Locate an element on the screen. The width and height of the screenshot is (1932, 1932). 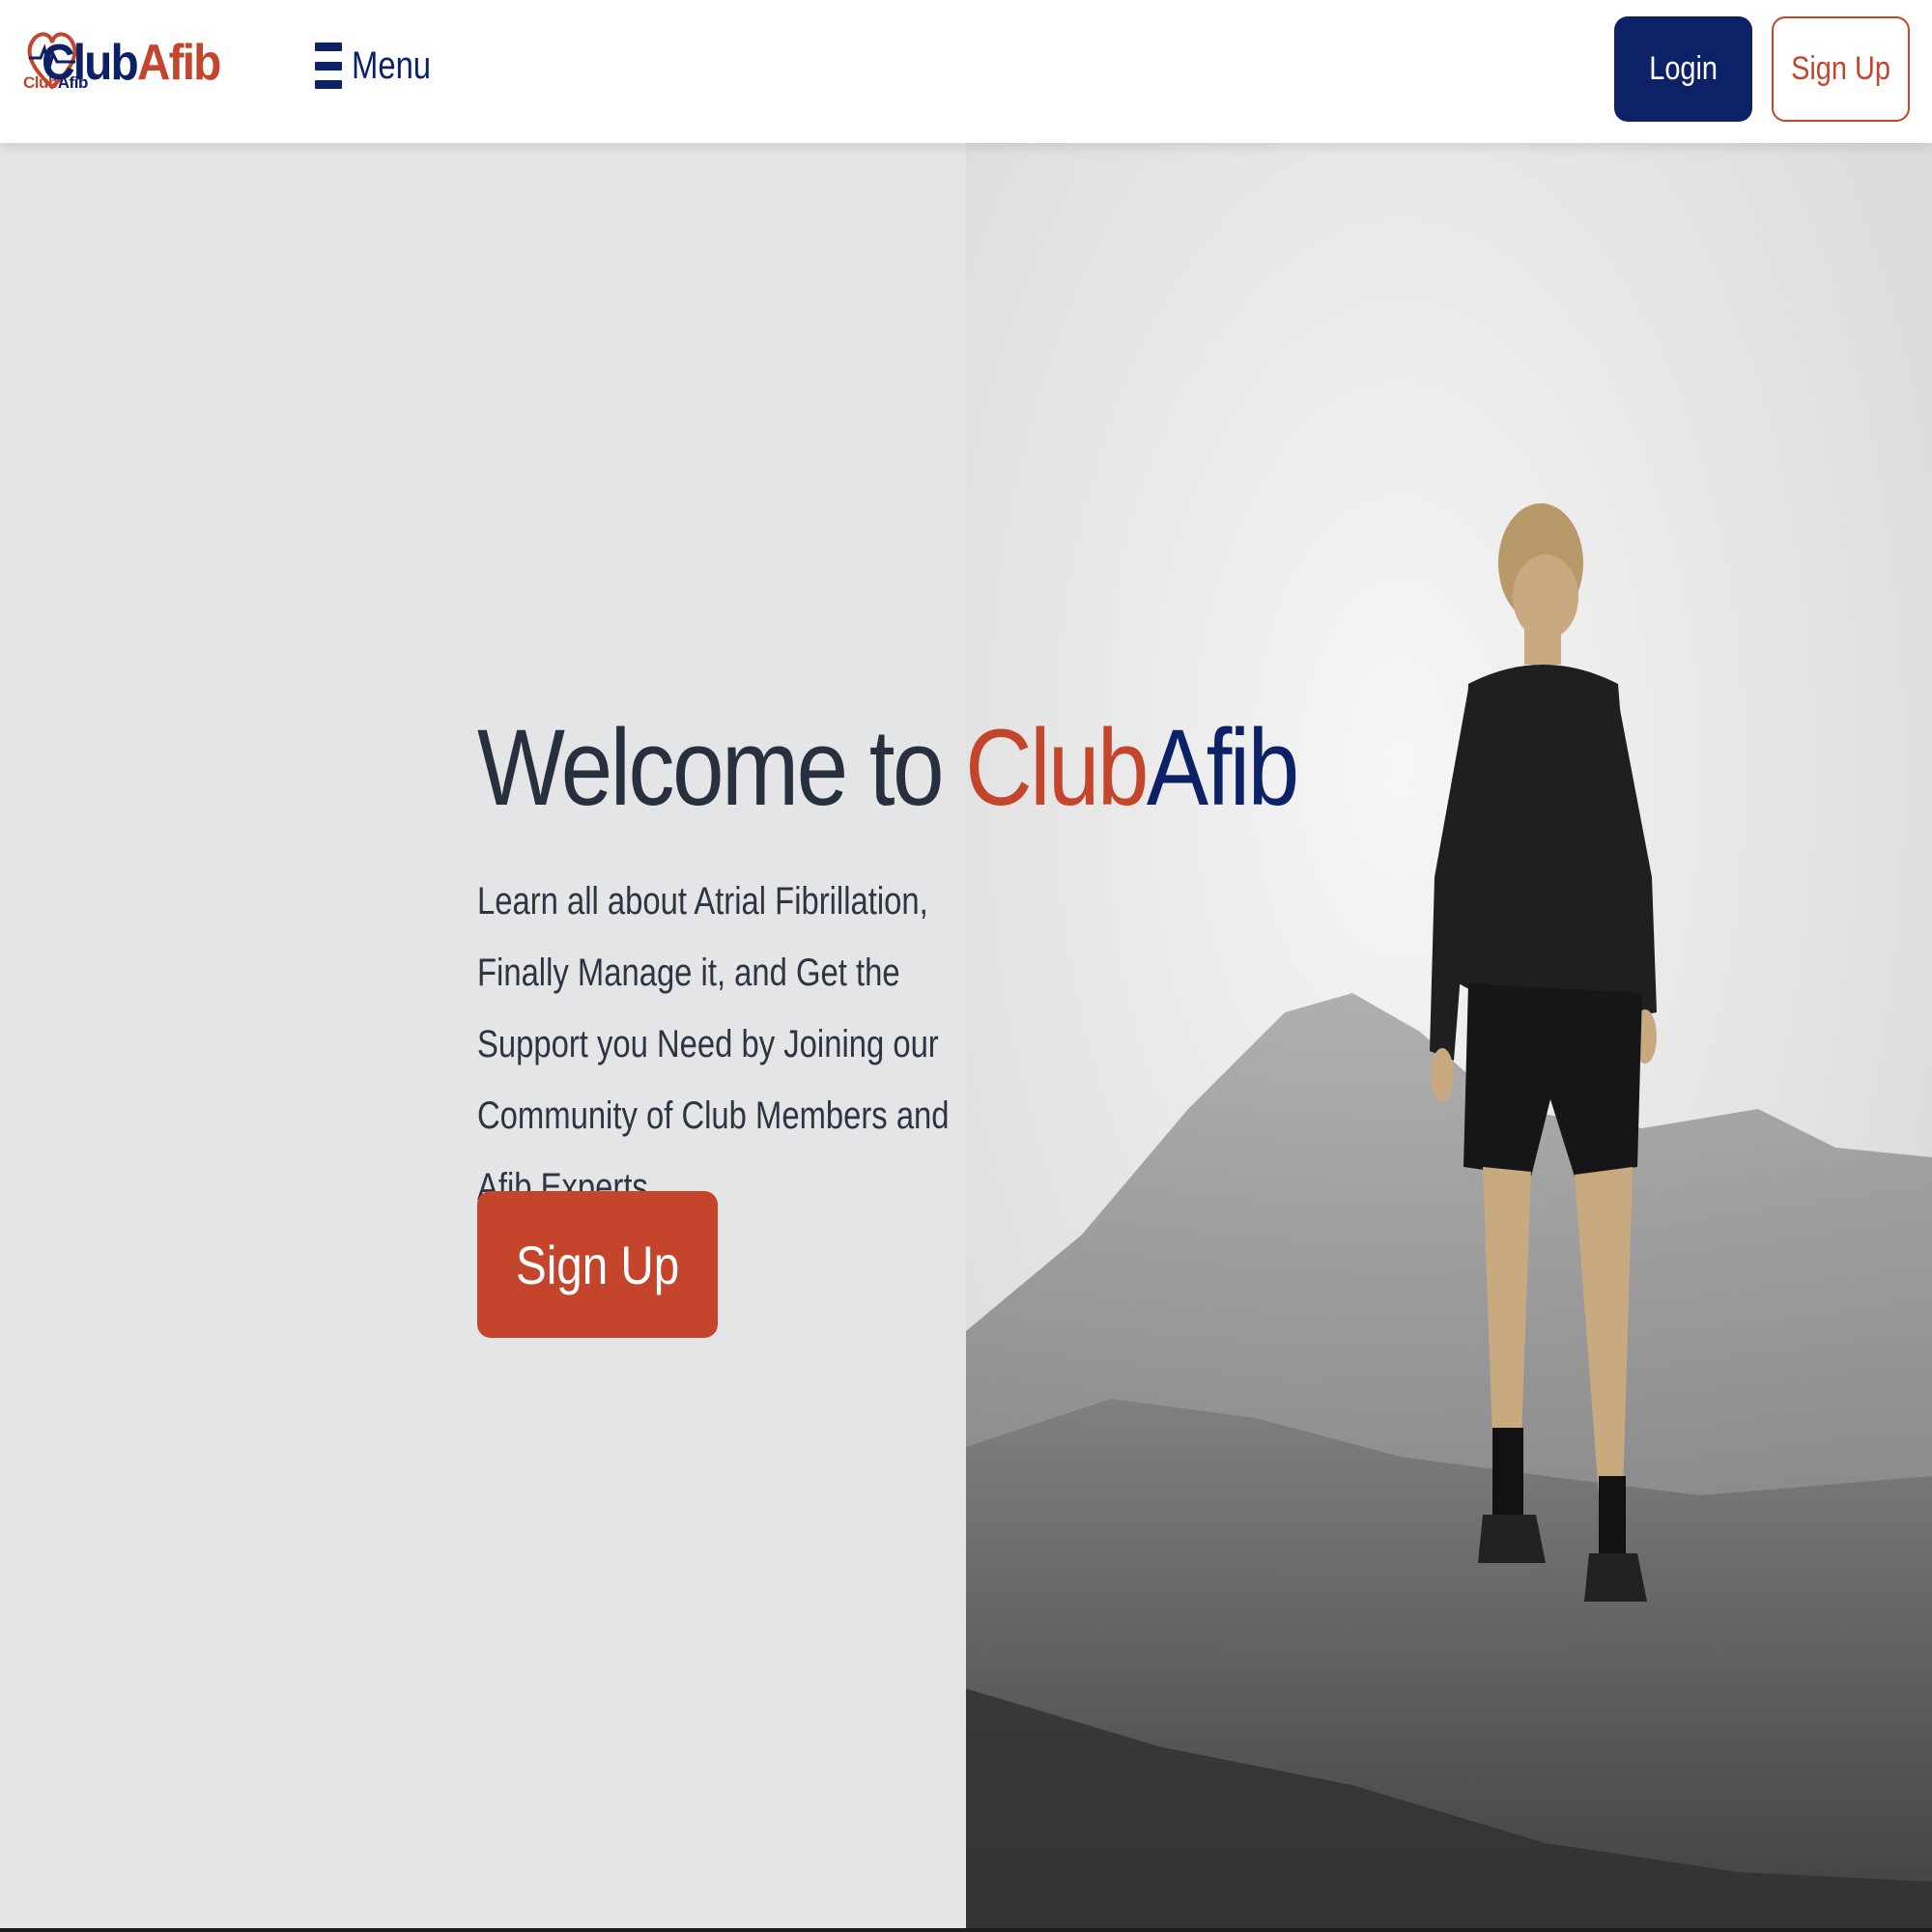
logo-wordmark: ClubAfib is located at coordinates (131, 63).